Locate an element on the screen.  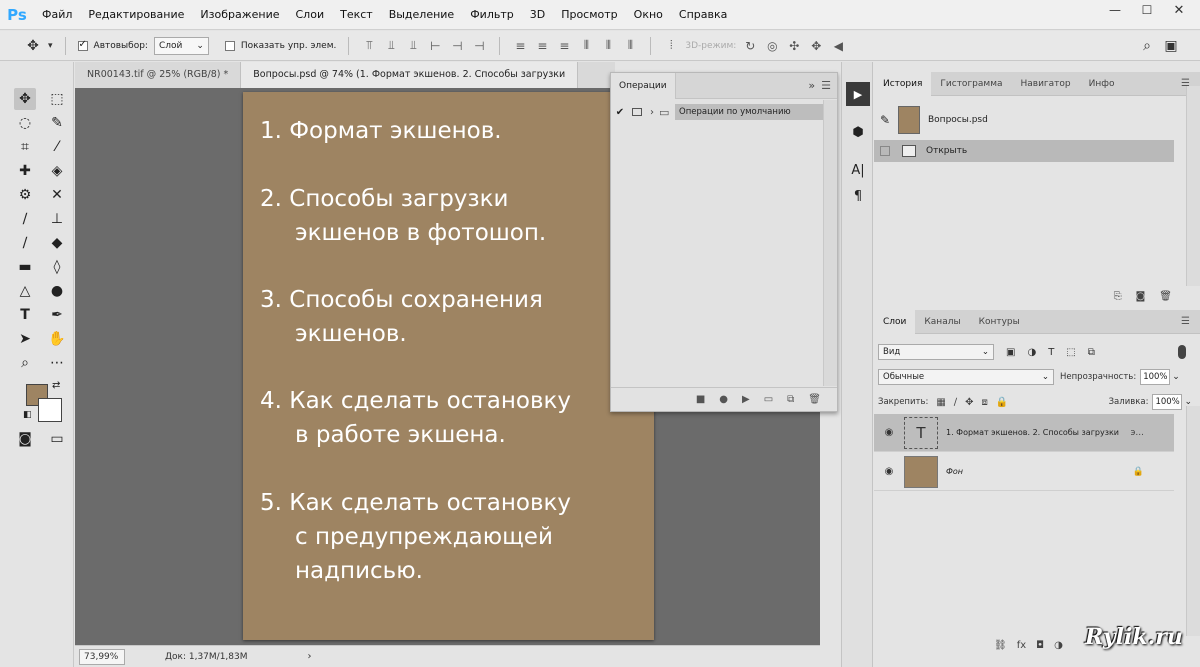
3d-scale-icon: ◀ is located at coordinates (838, 46).